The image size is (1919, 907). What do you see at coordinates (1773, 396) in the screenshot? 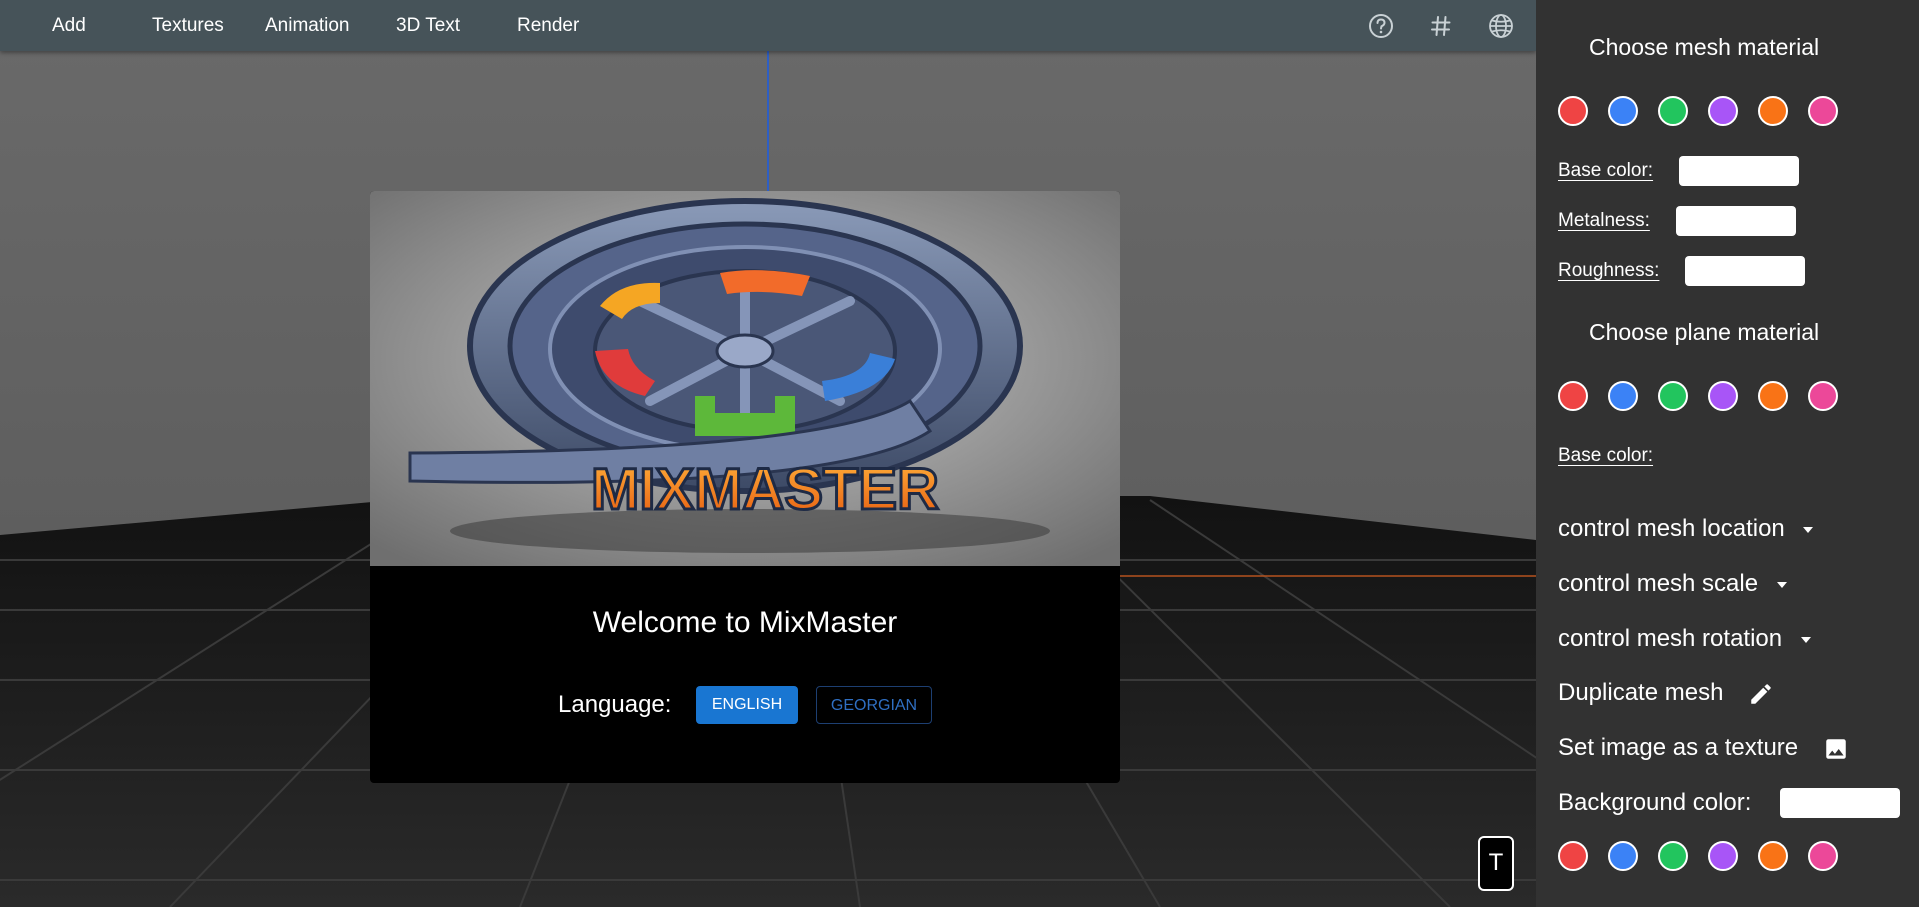
I see `plane-swatch-orange` at bounding box center [1773, 396].